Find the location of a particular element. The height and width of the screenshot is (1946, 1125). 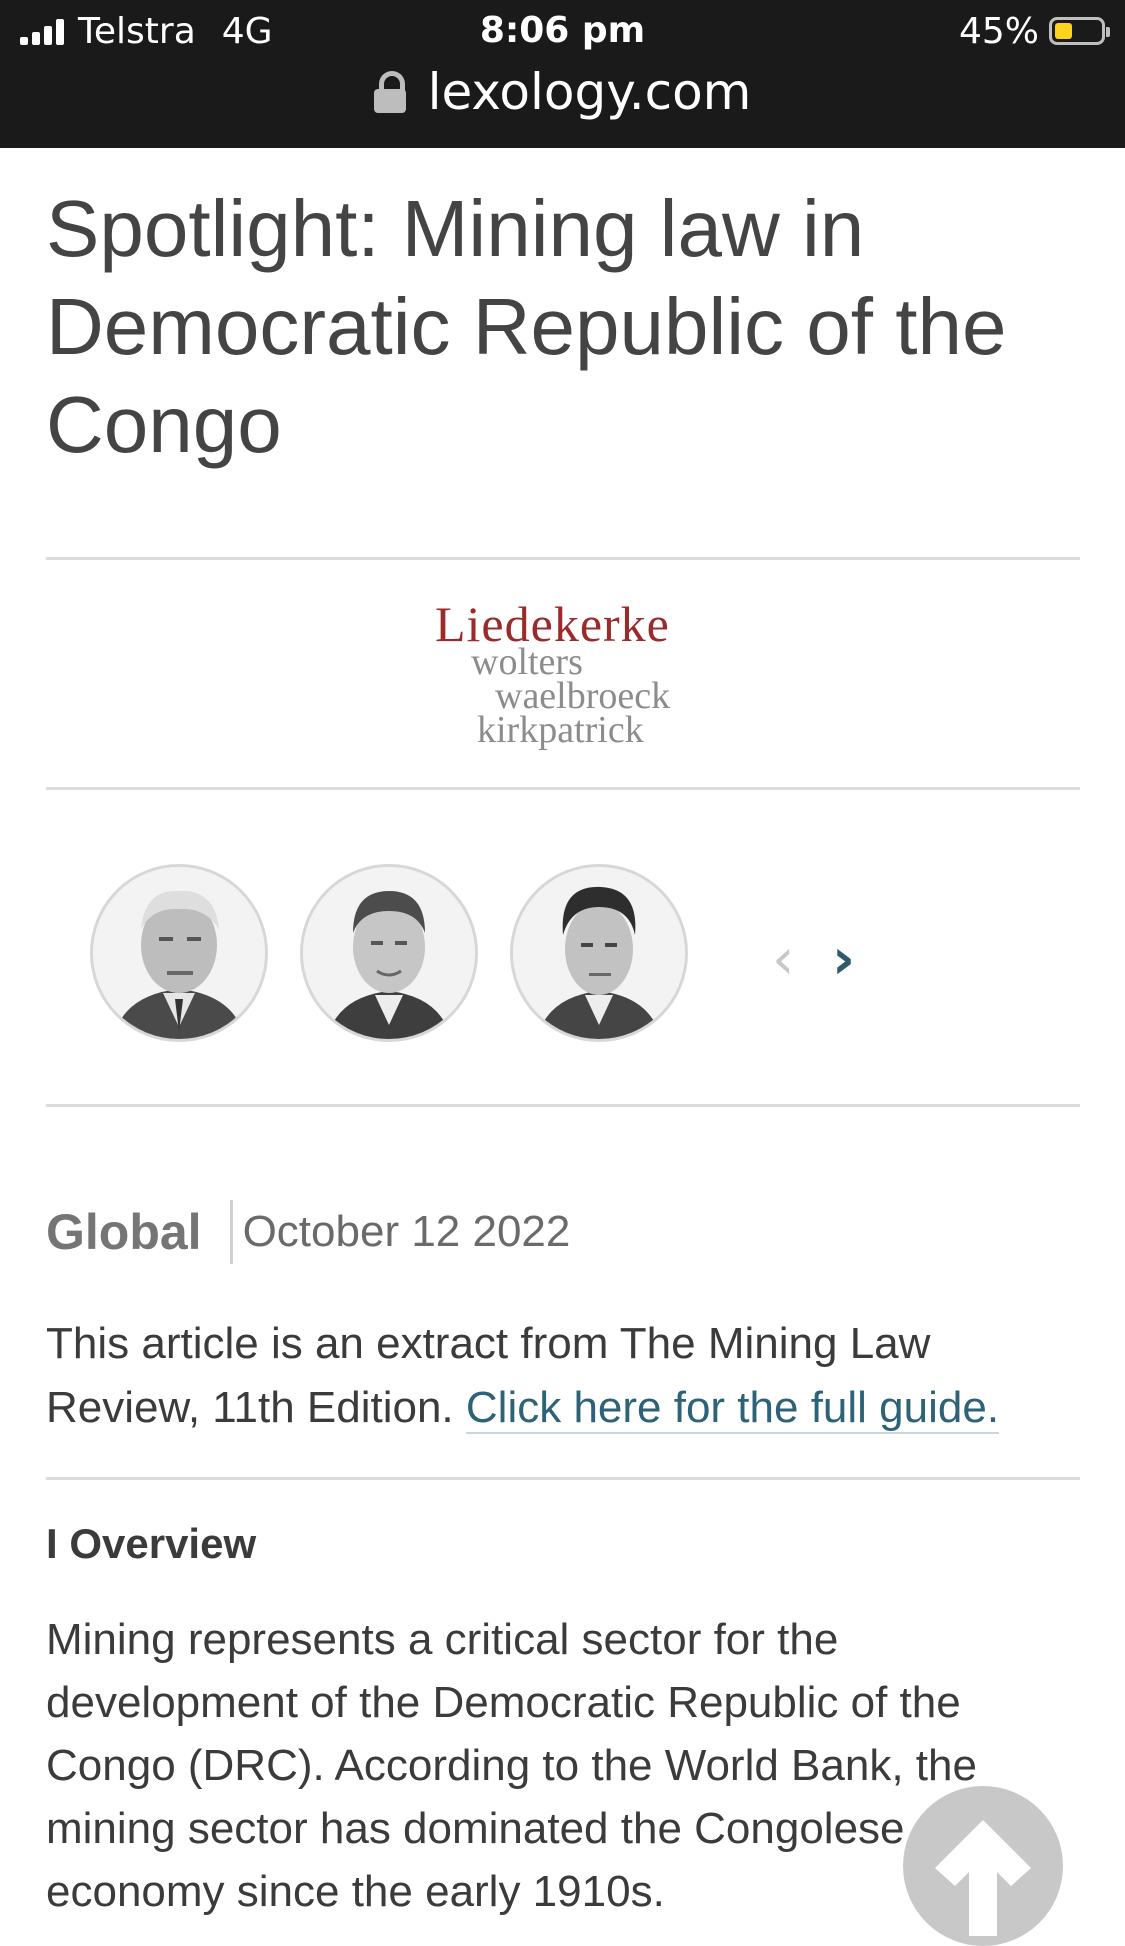

battery-percent: 45% is located at coordinates (998, 31).